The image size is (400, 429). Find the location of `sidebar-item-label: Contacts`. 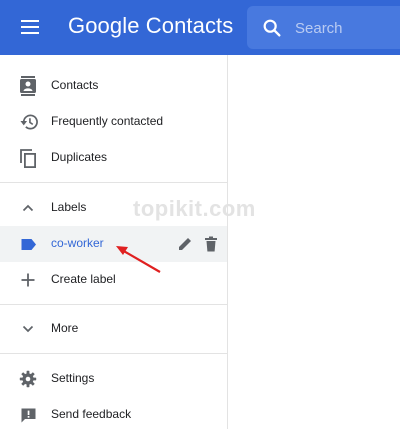

sidebar-item-label: Contacts is located at coordinates (75, 85).